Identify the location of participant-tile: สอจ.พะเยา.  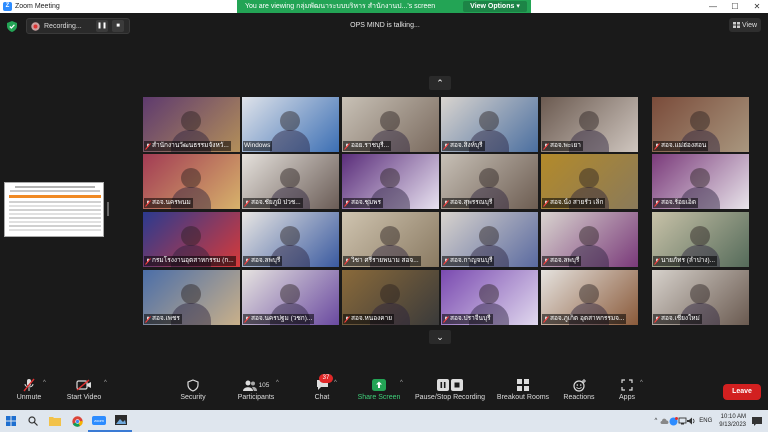
(589, 124).